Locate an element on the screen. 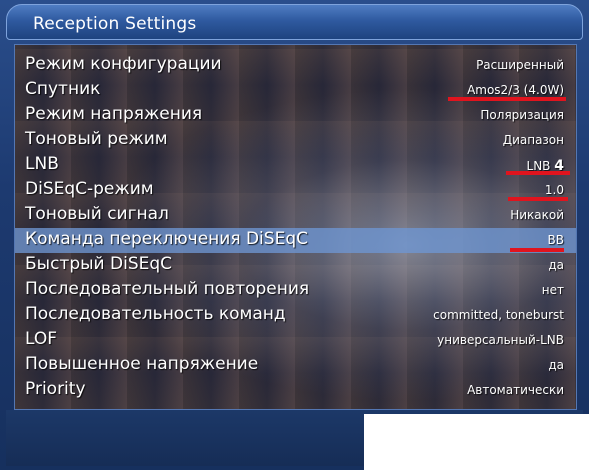 This screenshot has width=589, height=470. setting-row-diseqc-mode: DiSEqC-режим 1.0 is located at coordinates (295, 190).